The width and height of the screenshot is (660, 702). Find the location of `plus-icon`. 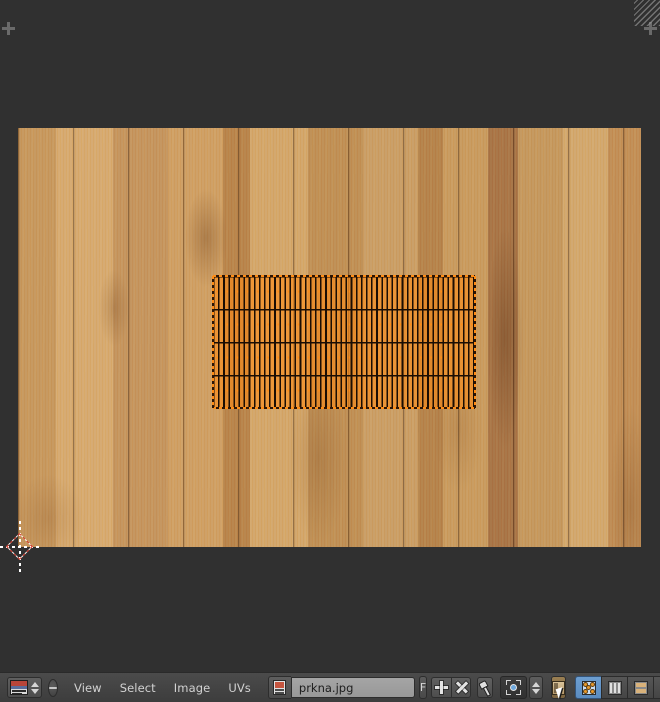

plus-icon is located at coordinates (442, 687).